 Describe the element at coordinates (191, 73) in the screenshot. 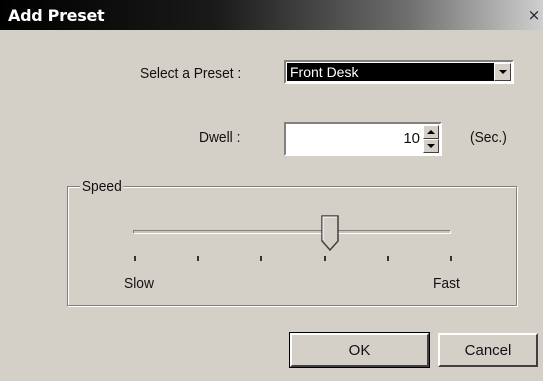

I see `preset-label: Select a Preset :` at that location.